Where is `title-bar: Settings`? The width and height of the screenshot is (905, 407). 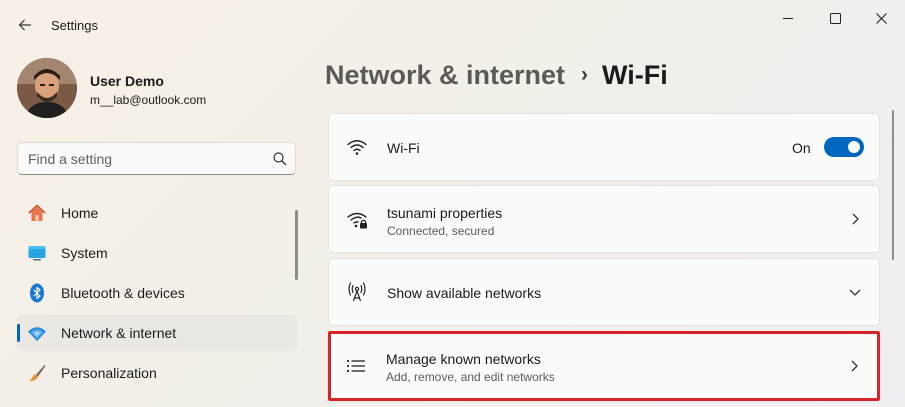 title-bar: Settings is located at coordinates (452, 22).